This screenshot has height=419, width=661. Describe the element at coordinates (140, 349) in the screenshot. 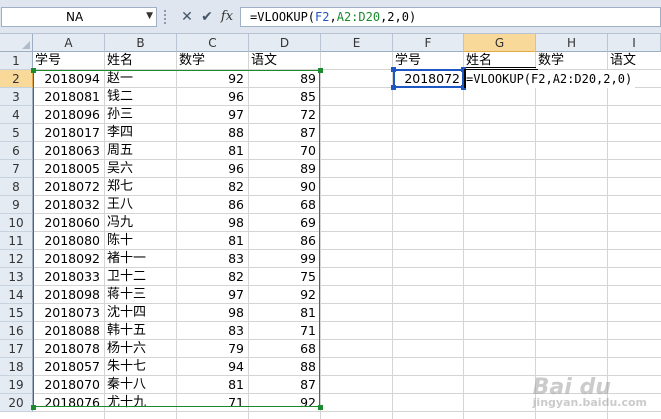

I see `cell-name: 杨十六` at that location.